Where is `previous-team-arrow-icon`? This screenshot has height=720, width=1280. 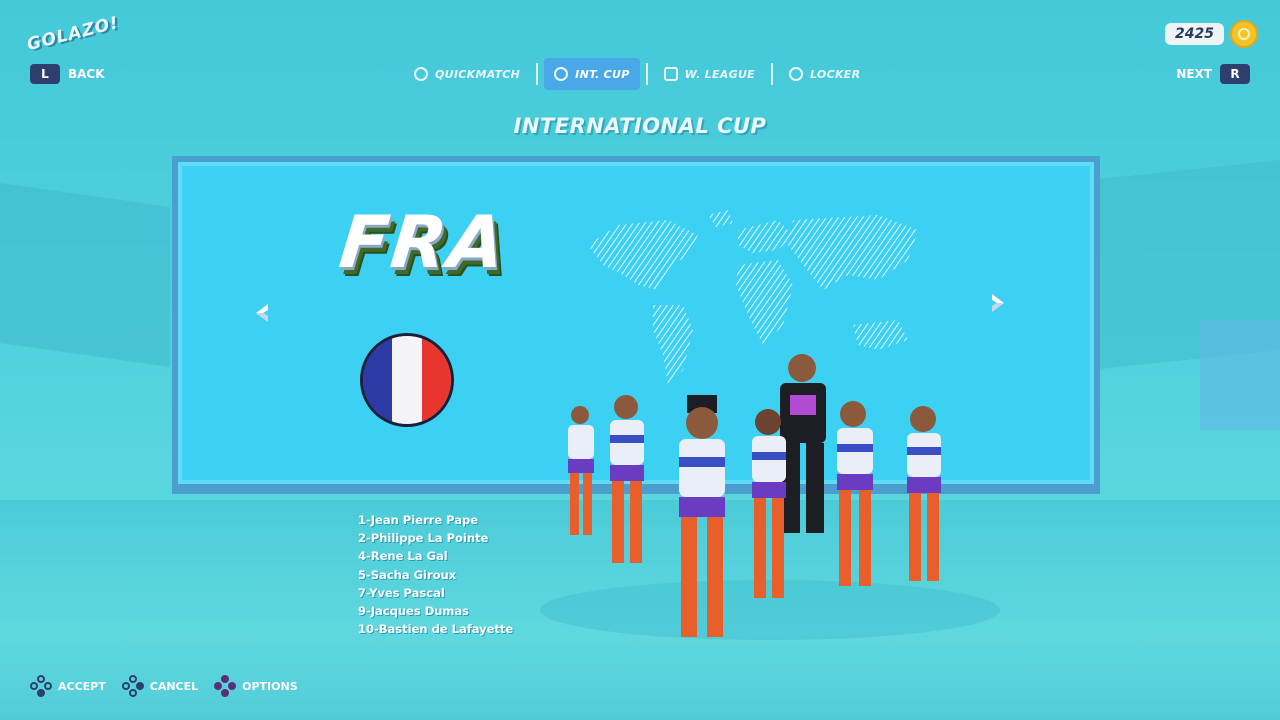 previous-team-arrow-icon is located at coordinates (263, 313).